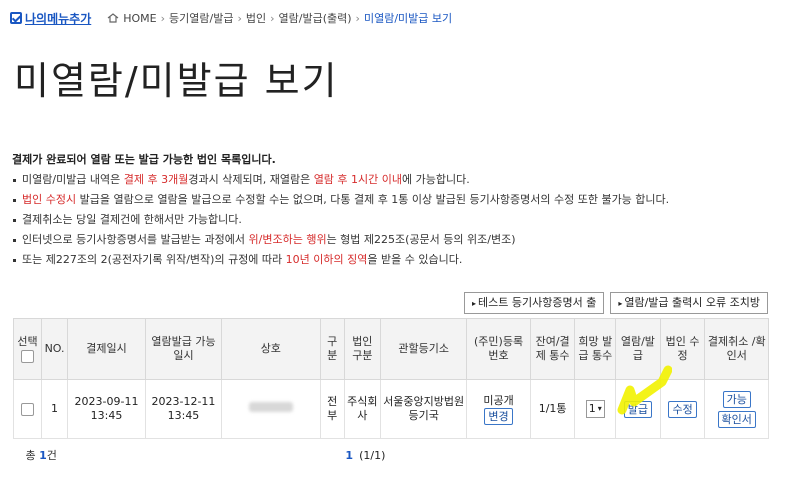  Describe the element at coordinates (498, 400) in the screenshot. I see `reg-no-value: 미공개` at that location.